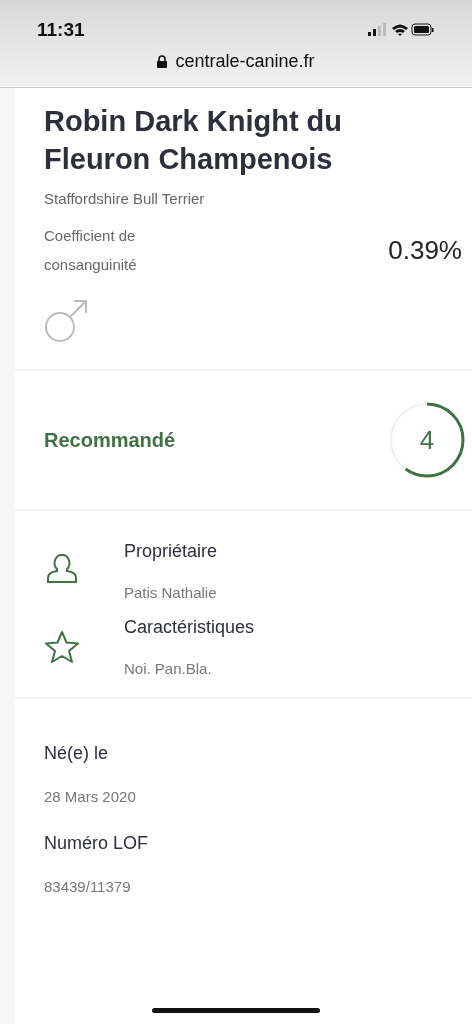  I want to click on info-value: Patis Nathalie, so click(171, 592).